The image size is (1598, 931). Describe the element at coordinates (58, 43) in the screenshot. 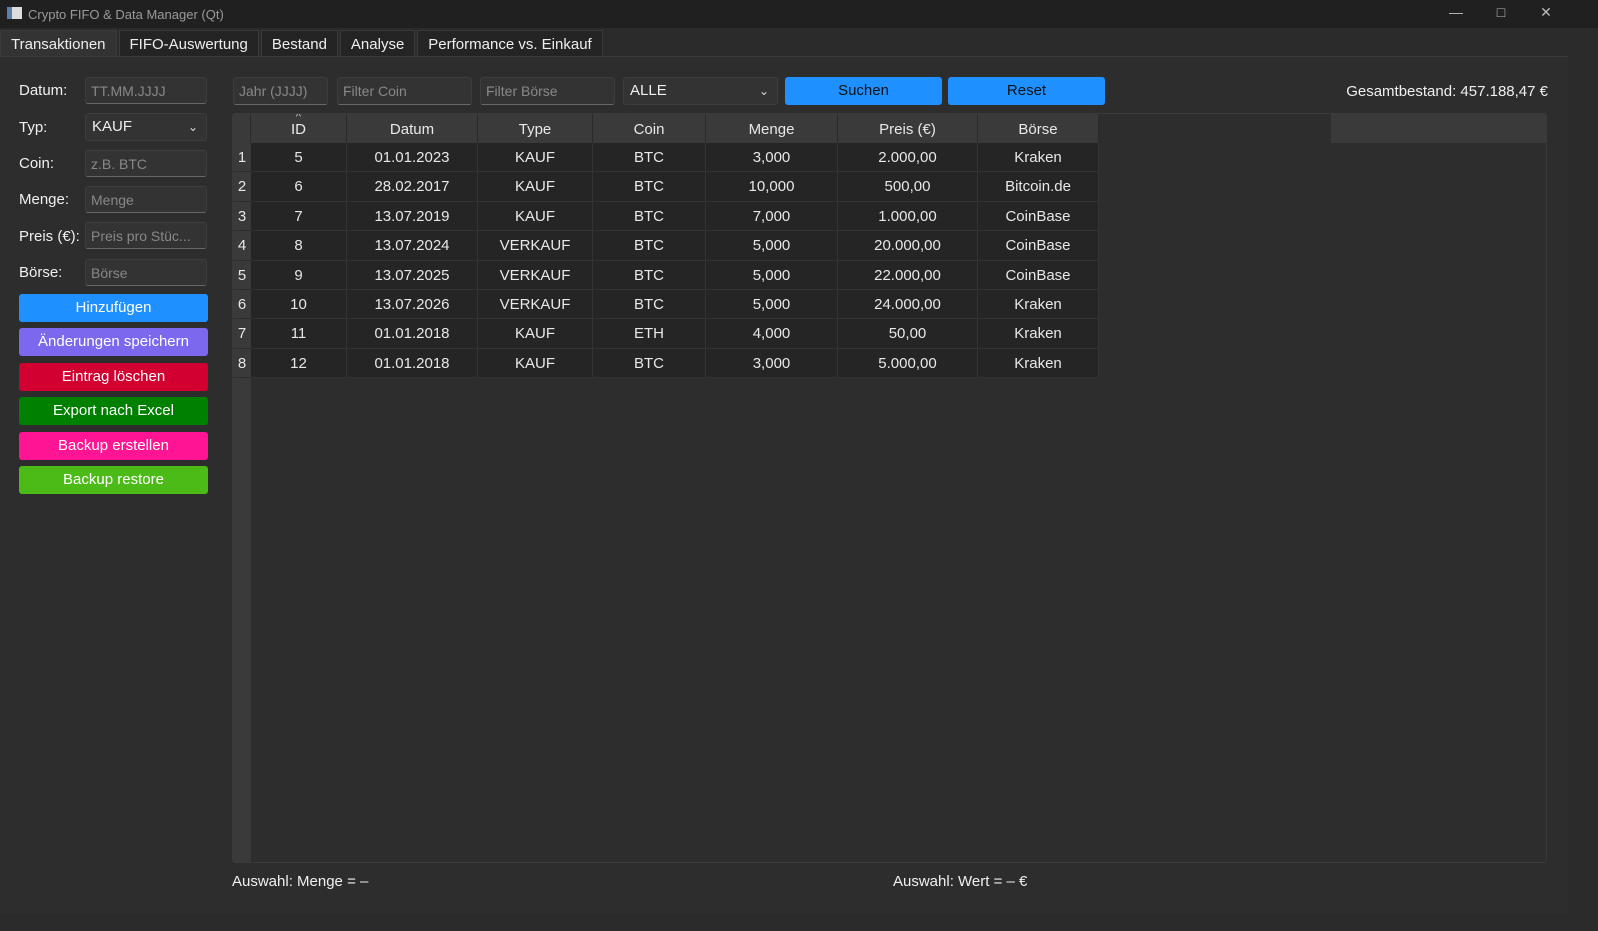

I see `tab-transaktionen: Transaktionen` at that location.